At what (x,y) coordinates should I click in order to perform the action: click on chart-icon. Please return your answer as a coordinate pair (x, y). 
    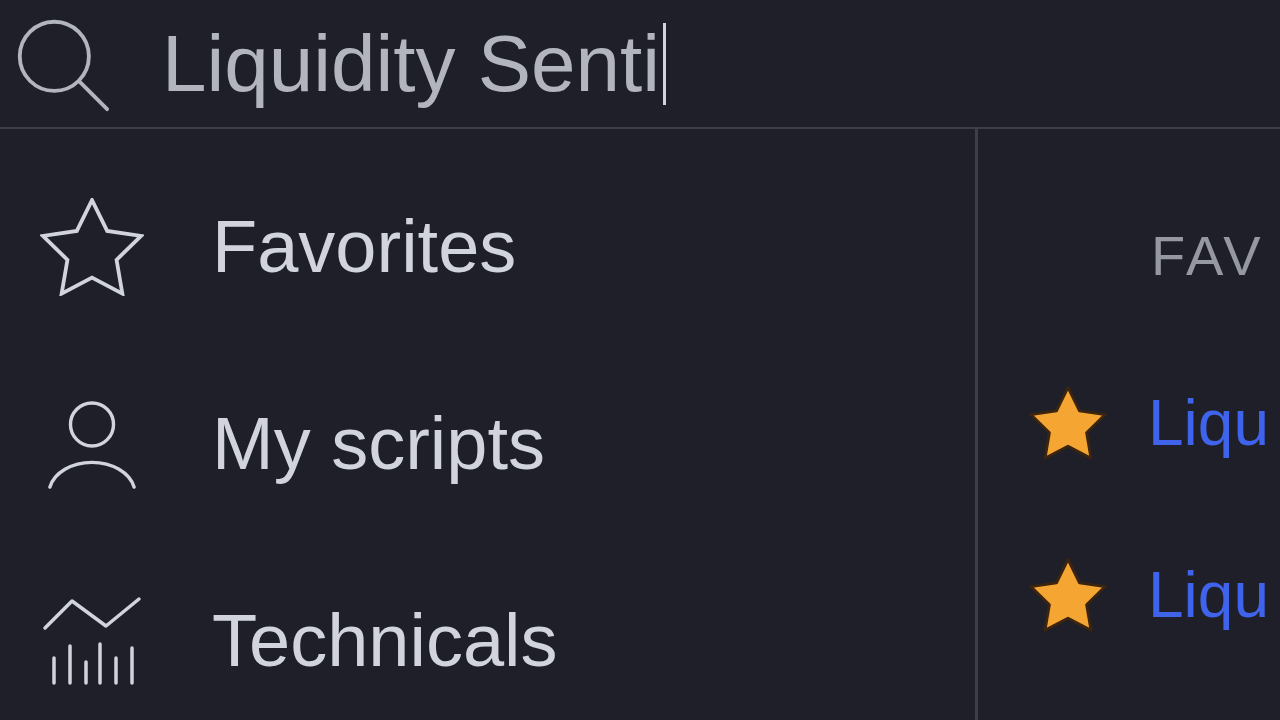
    Looking at the image, I should click on (92, 641).